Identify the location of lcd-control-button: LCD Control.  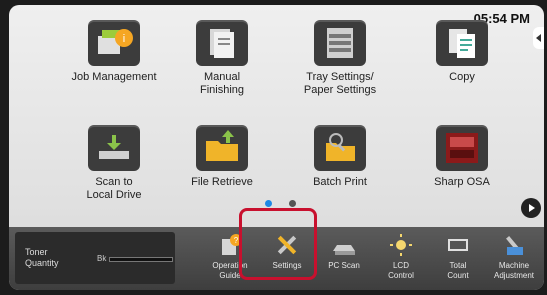
(401, 256).